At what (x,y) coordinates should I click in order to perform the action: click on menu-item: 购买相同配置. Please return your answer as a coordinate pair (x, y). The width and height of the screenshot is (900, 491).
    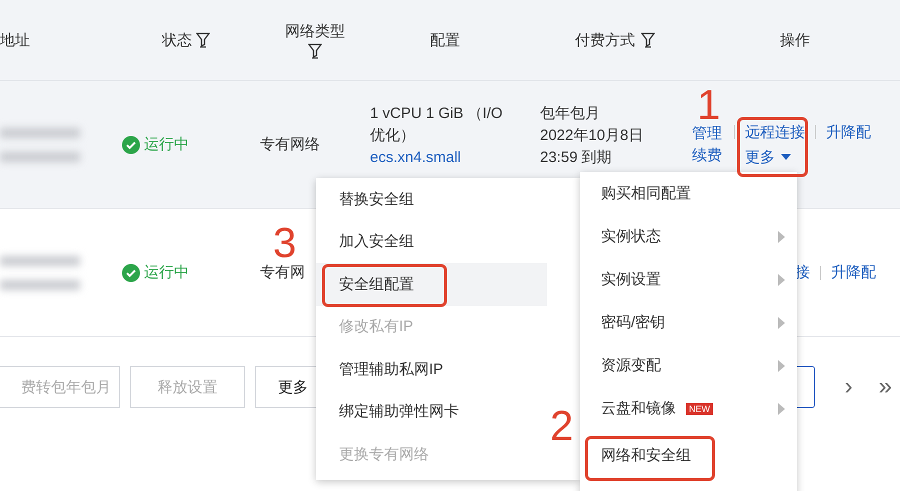
    Looking at the image, I should click on (646, 193).